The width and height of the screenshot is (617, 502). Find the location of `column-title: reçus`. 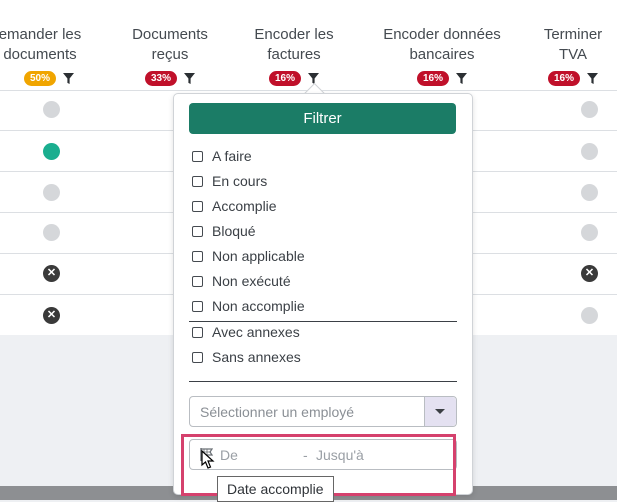

column-title: reçus is located at coordinates (170, 54).